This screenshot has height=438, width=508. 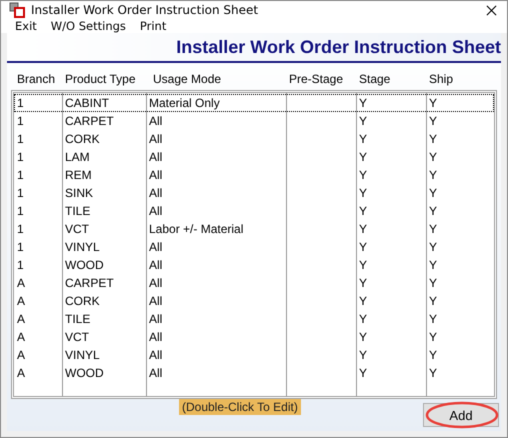 What do you see at coordinates (316, 80) in the screenshot?
I see `column-header: Pre-Stage` at bounding box center [316, 80].